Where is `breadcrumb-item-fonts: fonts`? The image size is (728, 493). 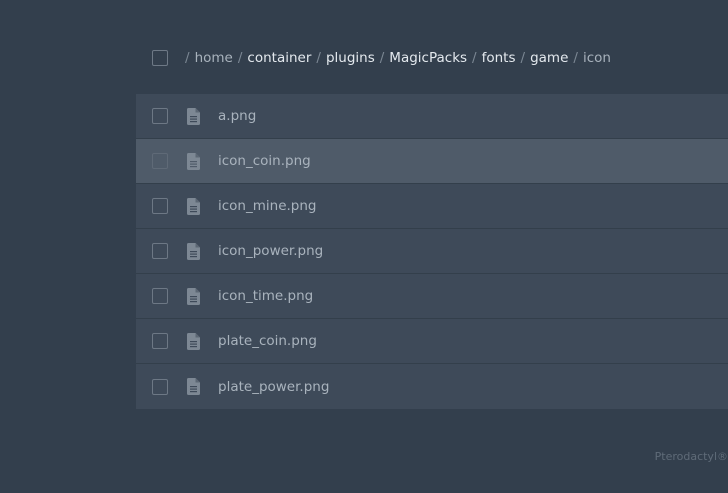 breadcrumb-item-fonts: fonts is located at coordinates (499, 58).